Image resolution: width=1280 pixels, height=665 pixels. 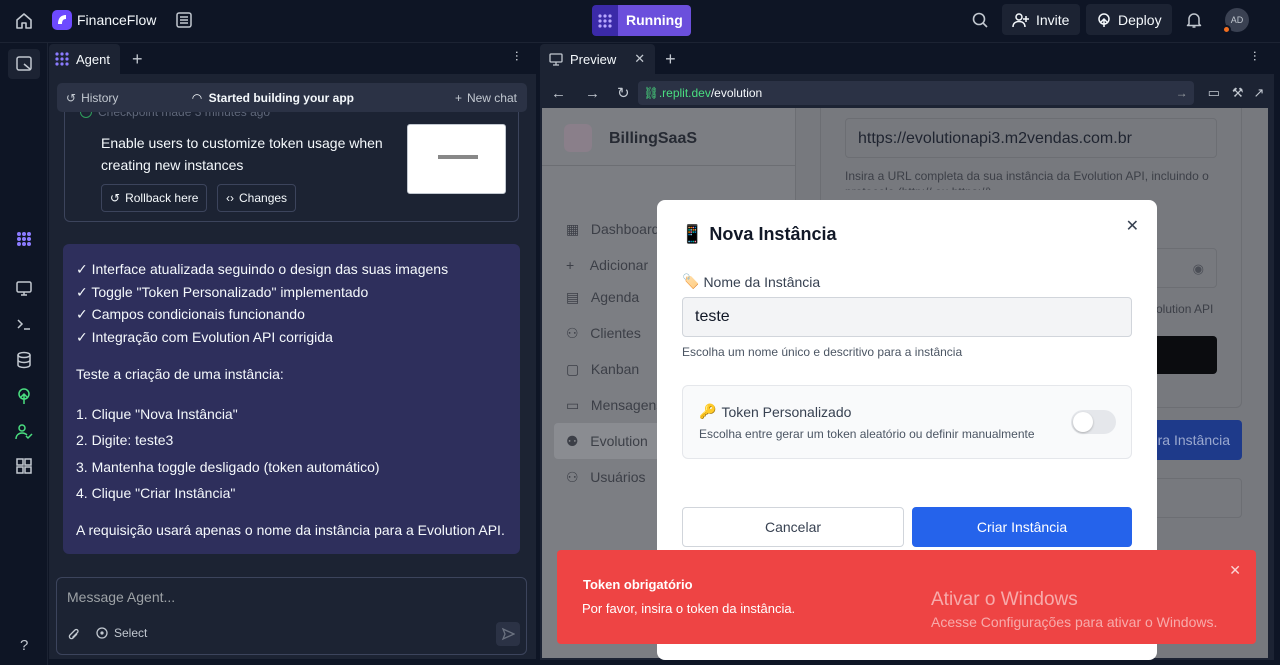 I want to click on api-label: olution API, so click(x=1185, y=309).